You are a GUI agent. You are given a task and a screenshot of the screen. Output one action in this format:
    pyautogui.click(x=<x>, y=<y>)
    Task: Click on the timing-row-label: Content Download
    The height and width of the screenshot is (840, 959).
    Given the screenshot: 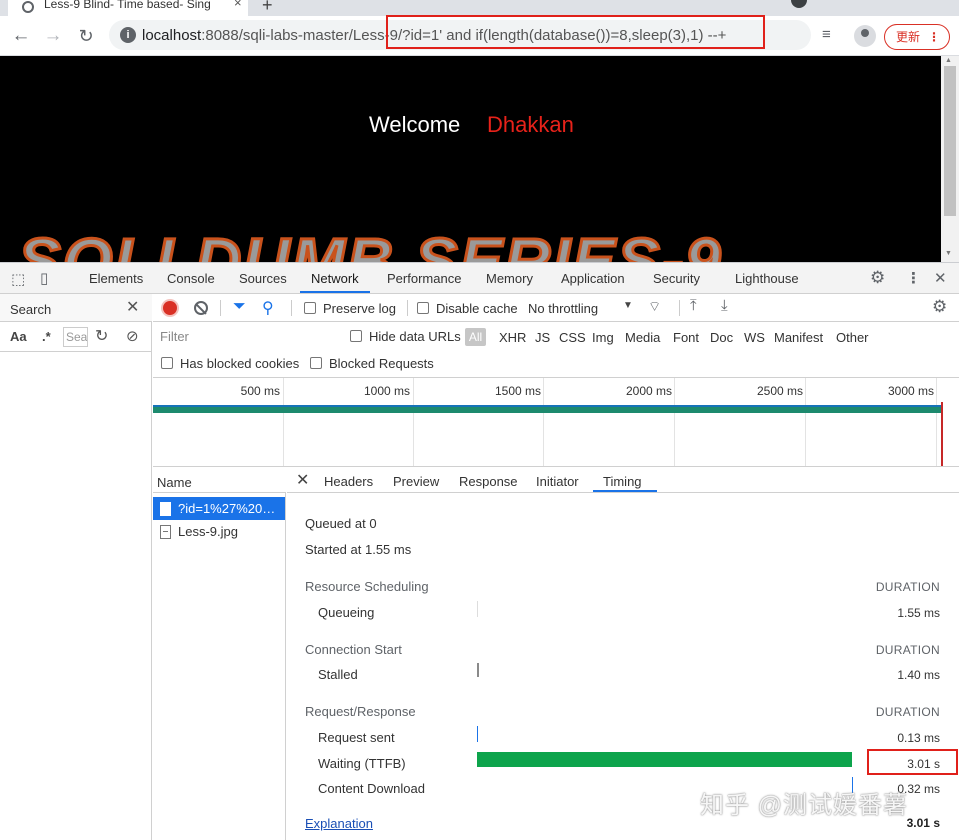 What is the action you would take?
    pyautogui.click(x=371, y=788)
    